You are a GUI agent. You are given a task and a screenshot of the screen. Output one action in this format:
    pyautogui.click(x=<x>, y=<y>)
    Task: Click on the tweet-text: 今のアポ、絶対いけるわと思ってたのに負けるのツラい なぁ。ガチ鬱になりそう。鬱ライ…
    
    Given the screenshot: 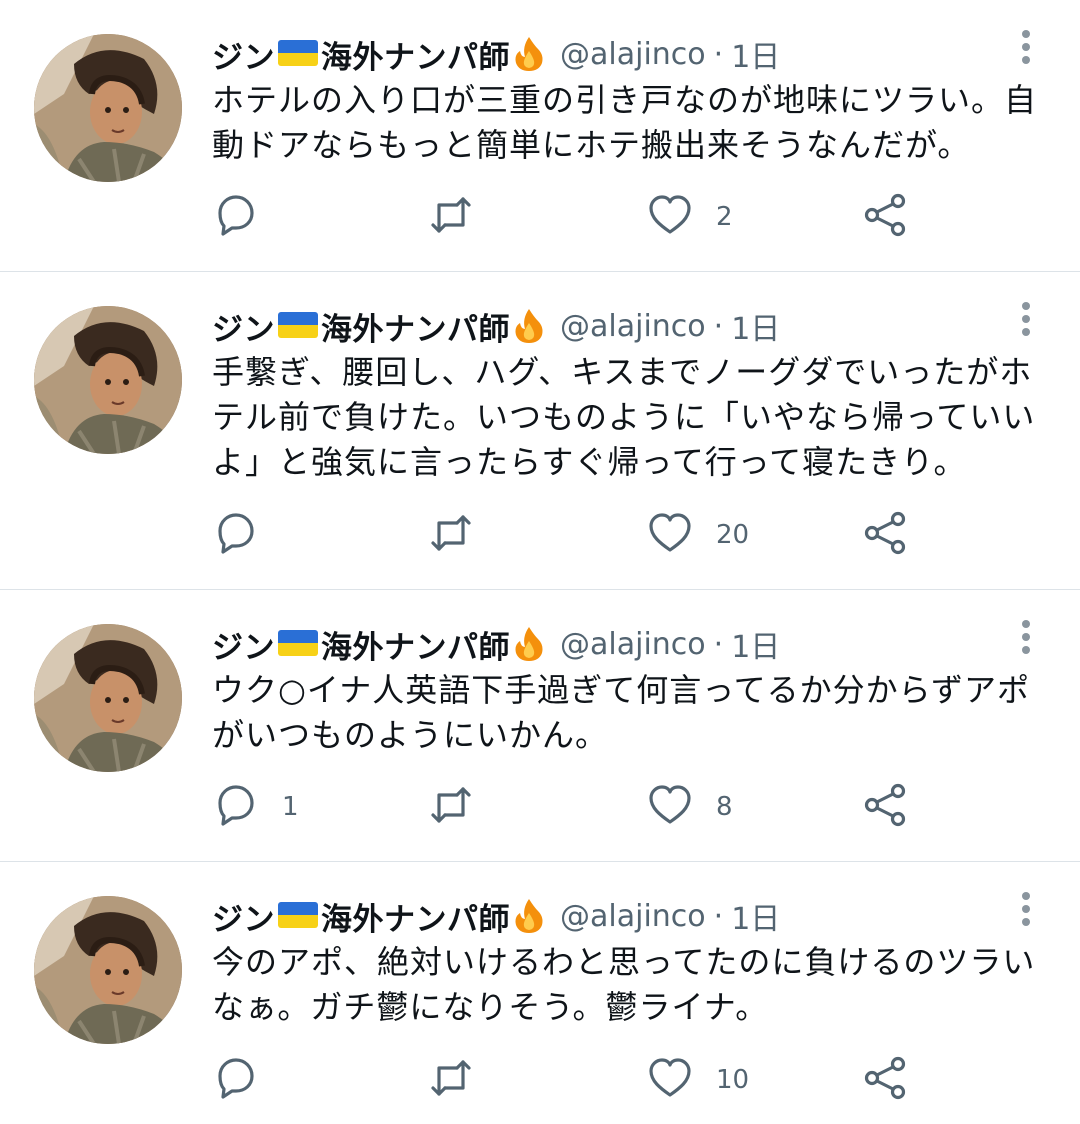 What is the action you would take?
    pyautogui.click(x=627, y=985)
    